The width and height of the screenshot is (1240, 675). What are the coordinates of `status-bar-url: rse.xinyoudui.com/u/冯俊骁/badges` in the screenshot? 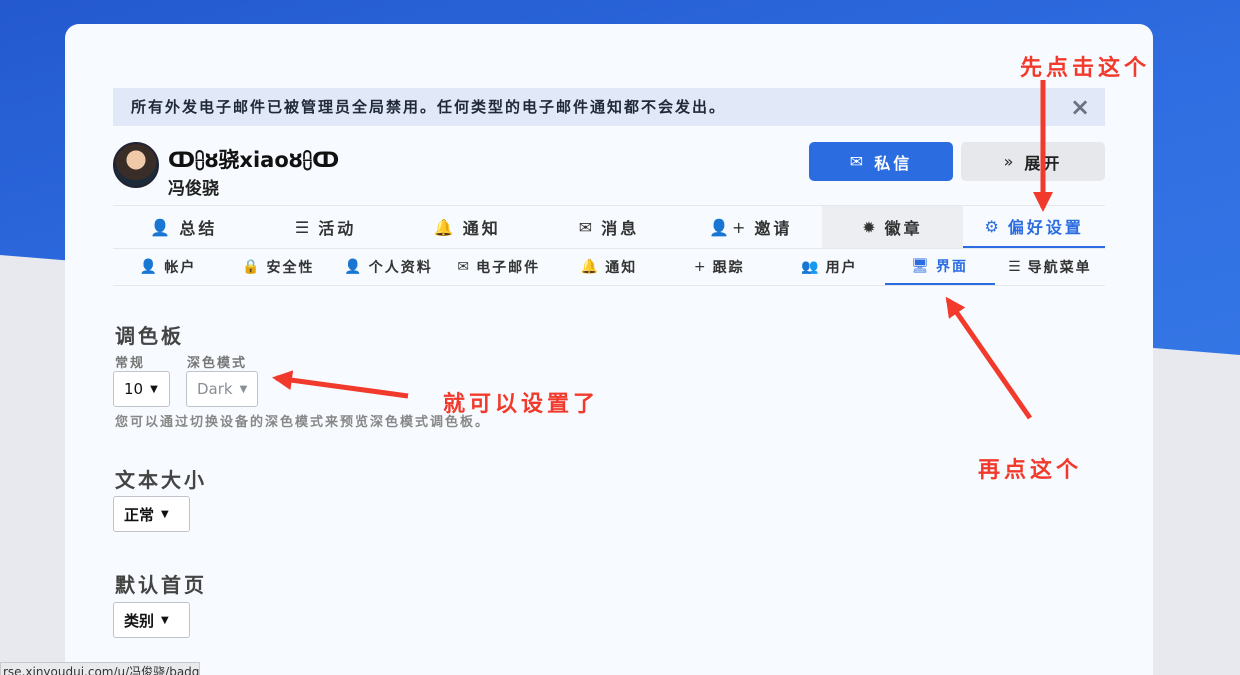 It's located at (100, 668).